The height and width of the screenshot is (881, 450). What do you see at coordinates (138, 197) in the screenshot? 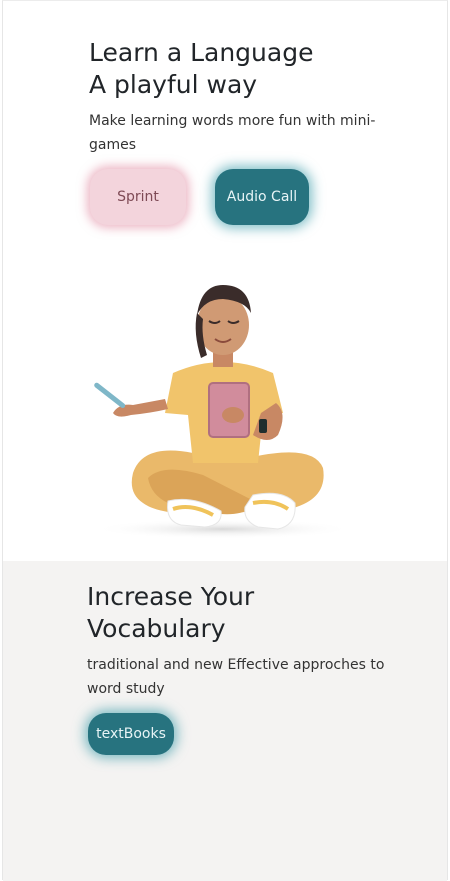
I see `sprint-button: Sprint` at bounding box center [138, 197].